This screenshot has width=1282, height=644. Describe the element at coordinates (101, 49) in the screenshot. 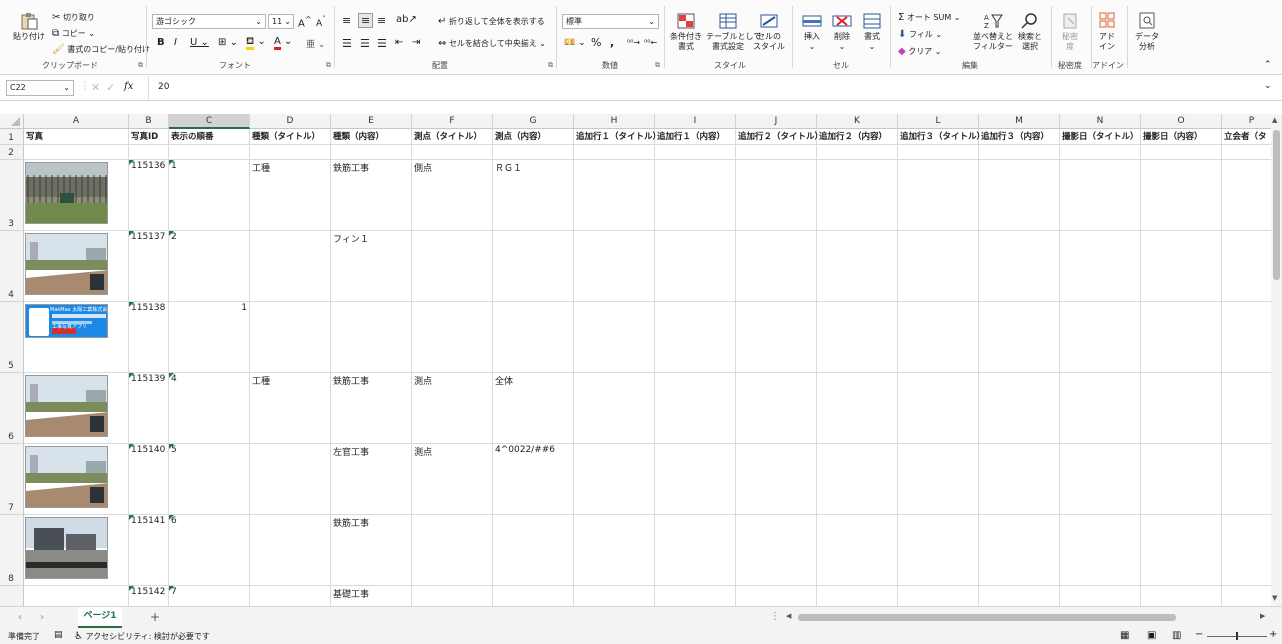

I see `format-painter-button: 🖌 書式のコピー/貼り付け` at that location.